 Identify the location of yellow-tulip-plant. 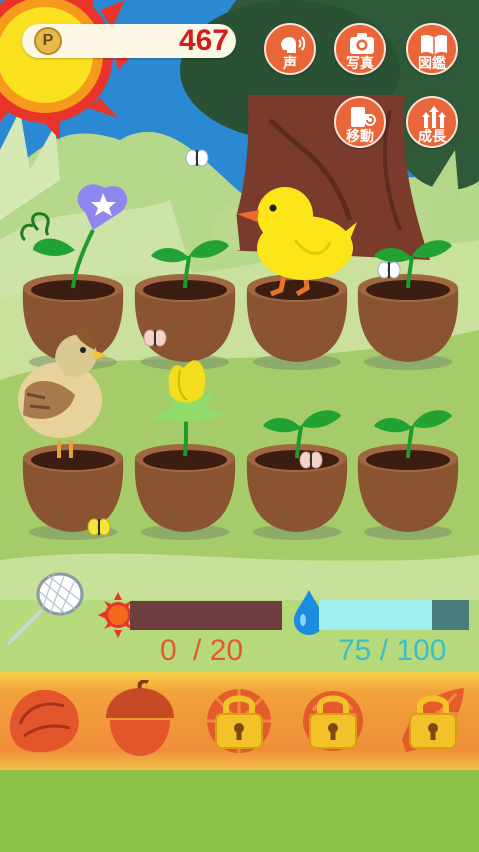
(187, 408).